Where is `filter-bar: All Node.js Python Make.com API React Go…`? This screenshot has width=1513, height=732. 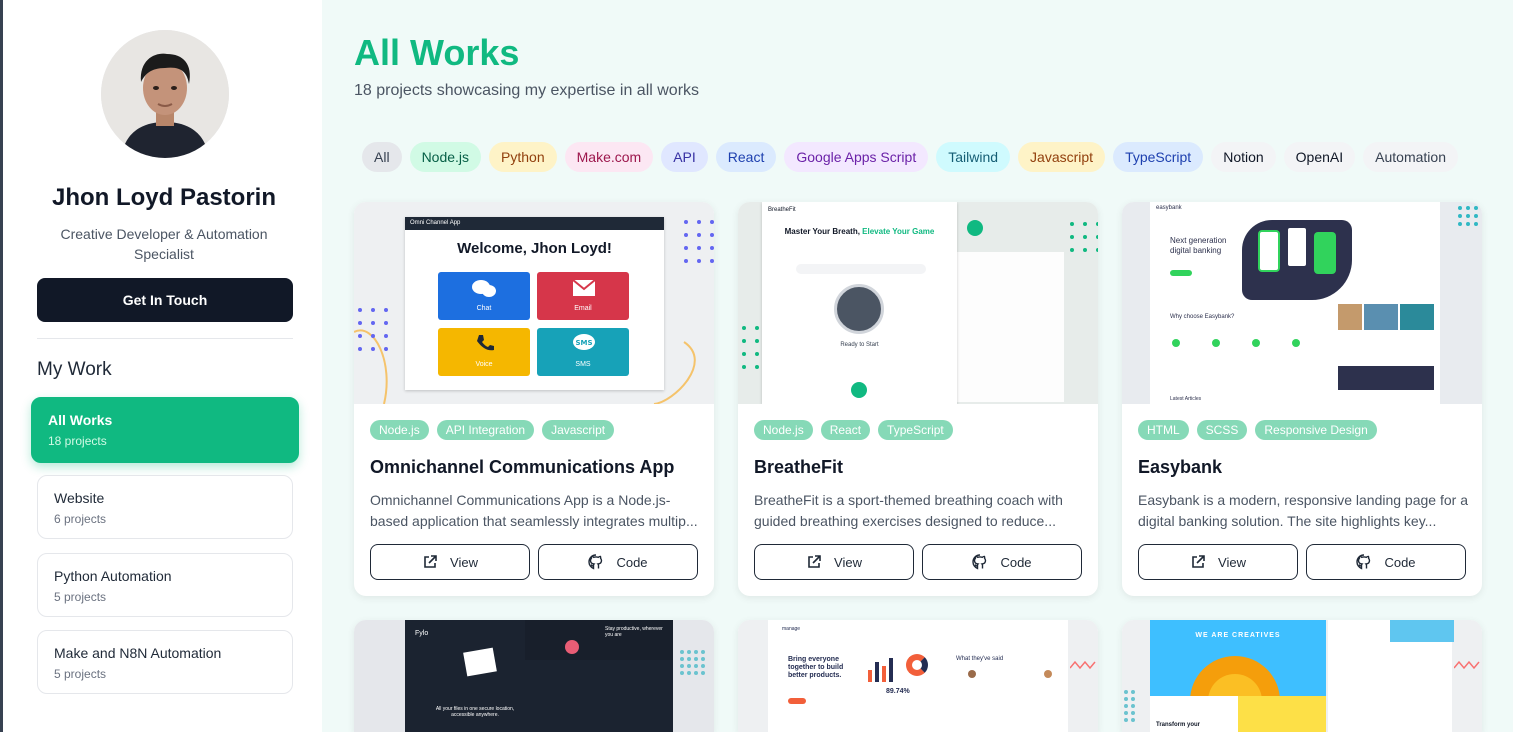
filter-bar: All Node.js Python Make.com API React Go… is located at coordinates (910, 157).